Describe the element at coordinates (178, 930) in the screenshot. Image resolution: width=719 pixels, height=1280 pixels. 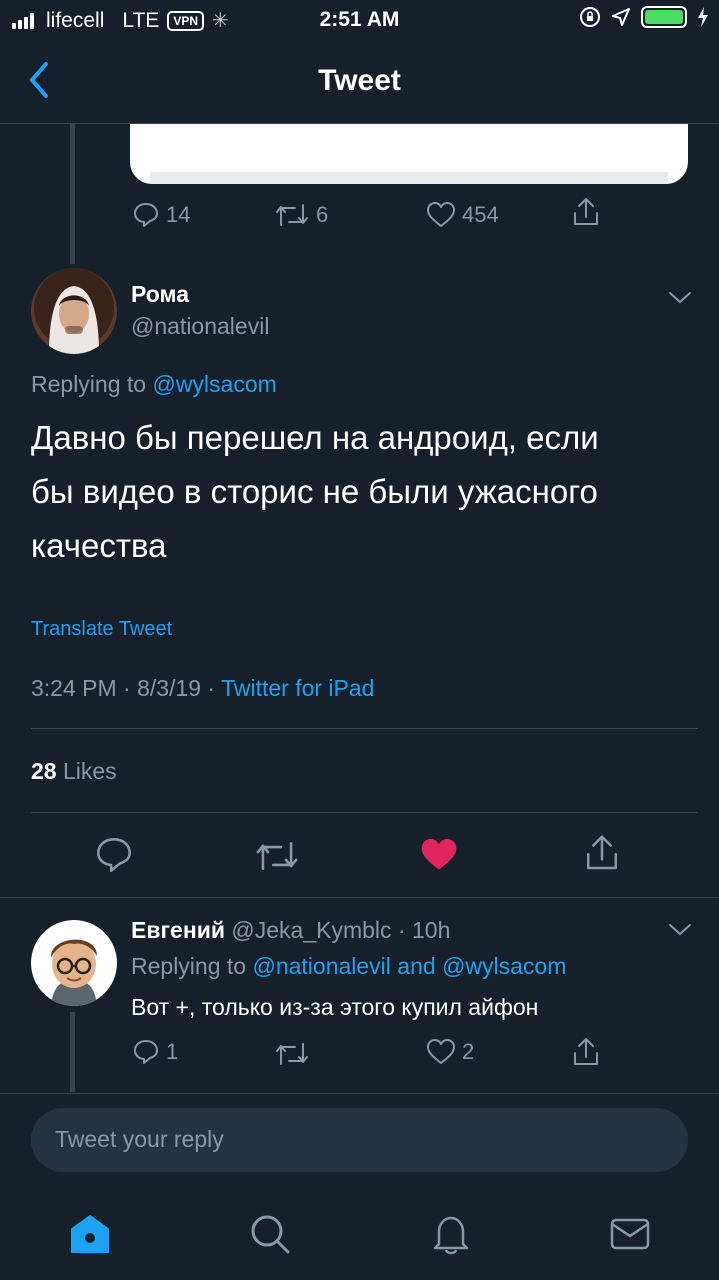
I see `reply-author-name: Евгений` at that location.